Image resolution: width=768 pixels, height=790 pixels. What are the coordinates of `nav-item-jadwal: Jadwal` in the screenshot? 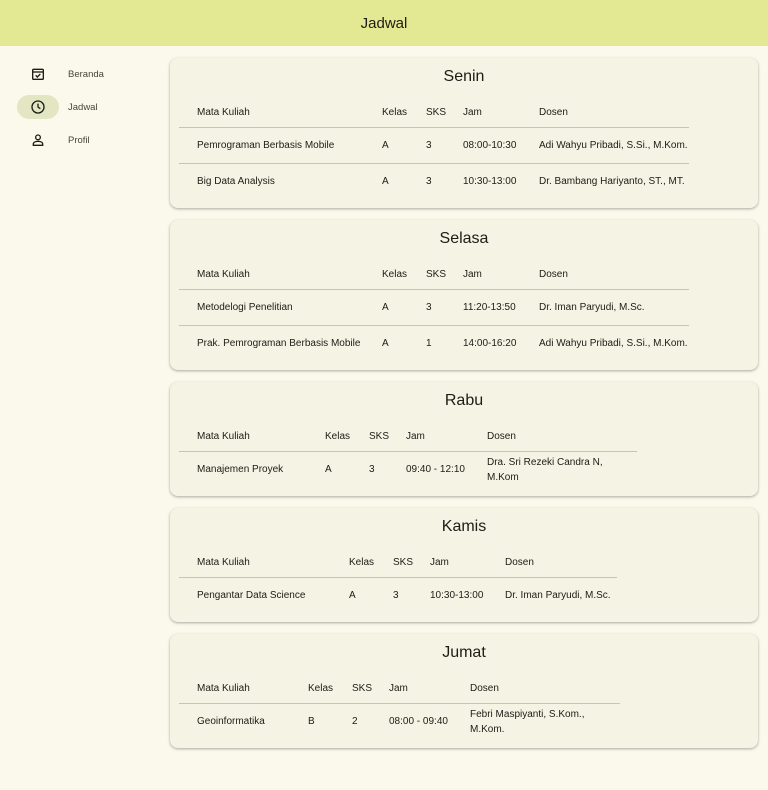 It's located at (87, 107).